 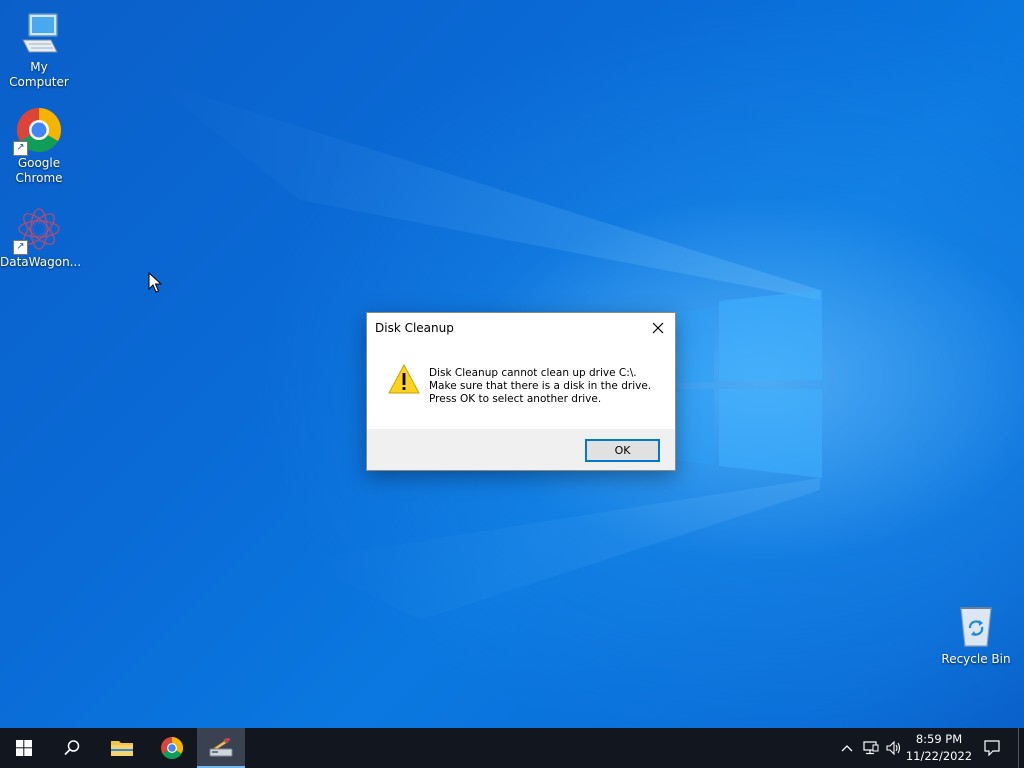 What do you see at coordinates (976, 659) in the screenshot?
I see `desktop-icon-label: Recycle Bin` at bounding box center [976, 659].